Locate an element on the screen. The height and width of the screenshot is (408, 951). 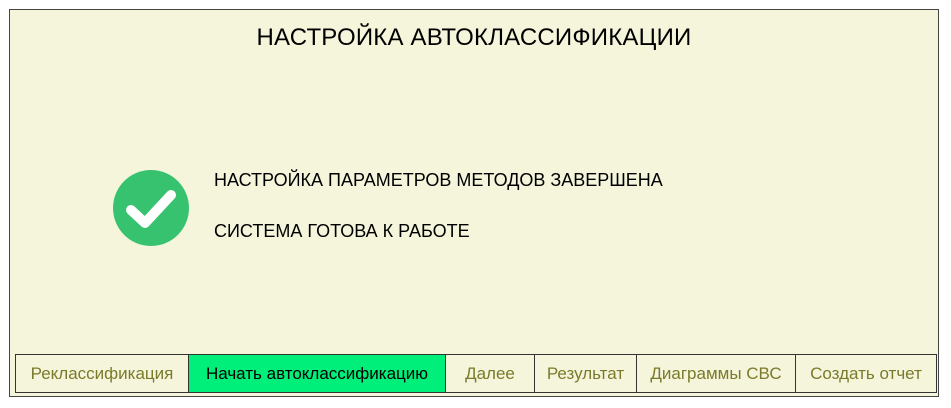
reclassification-button: Реклассификация is located at coordinates (102, 373).